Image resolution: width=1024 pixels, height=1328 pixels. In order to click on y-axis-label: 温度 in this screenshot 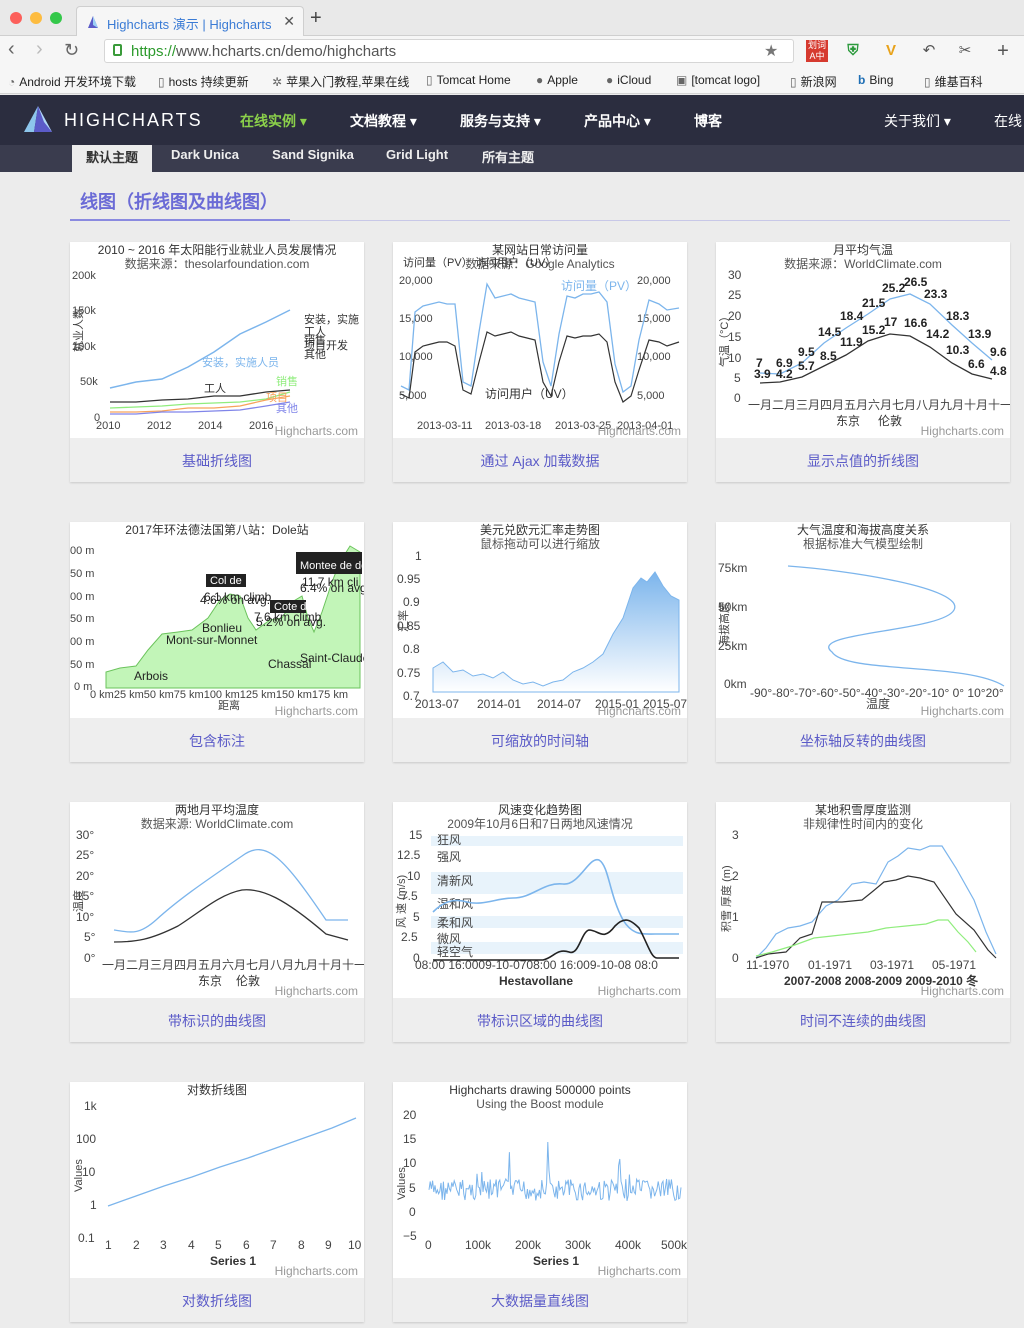, I will do `click(78, 901)`.